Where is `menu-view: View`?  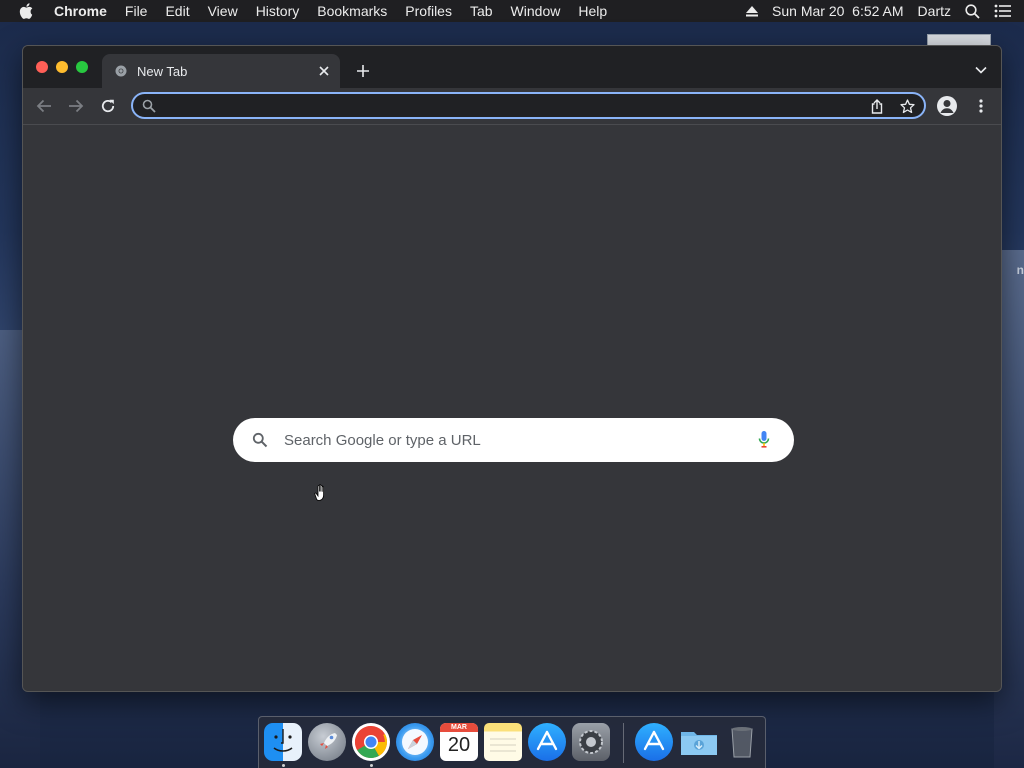 menu-view: View is located at coordinates (223, 11).